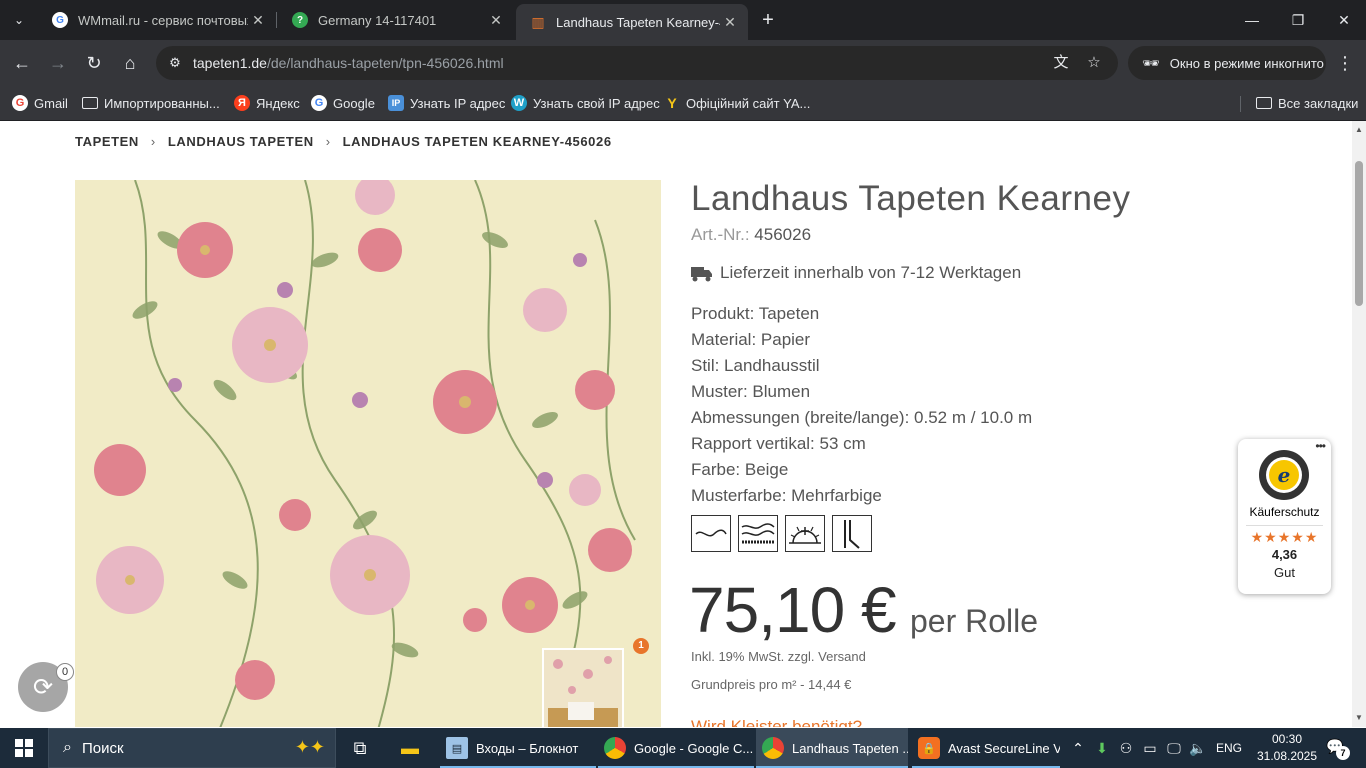  Describe the element at coordinates (1284, 512) in the screenshot. I see `kauferschutz-label: Käuferschutz` at that location.